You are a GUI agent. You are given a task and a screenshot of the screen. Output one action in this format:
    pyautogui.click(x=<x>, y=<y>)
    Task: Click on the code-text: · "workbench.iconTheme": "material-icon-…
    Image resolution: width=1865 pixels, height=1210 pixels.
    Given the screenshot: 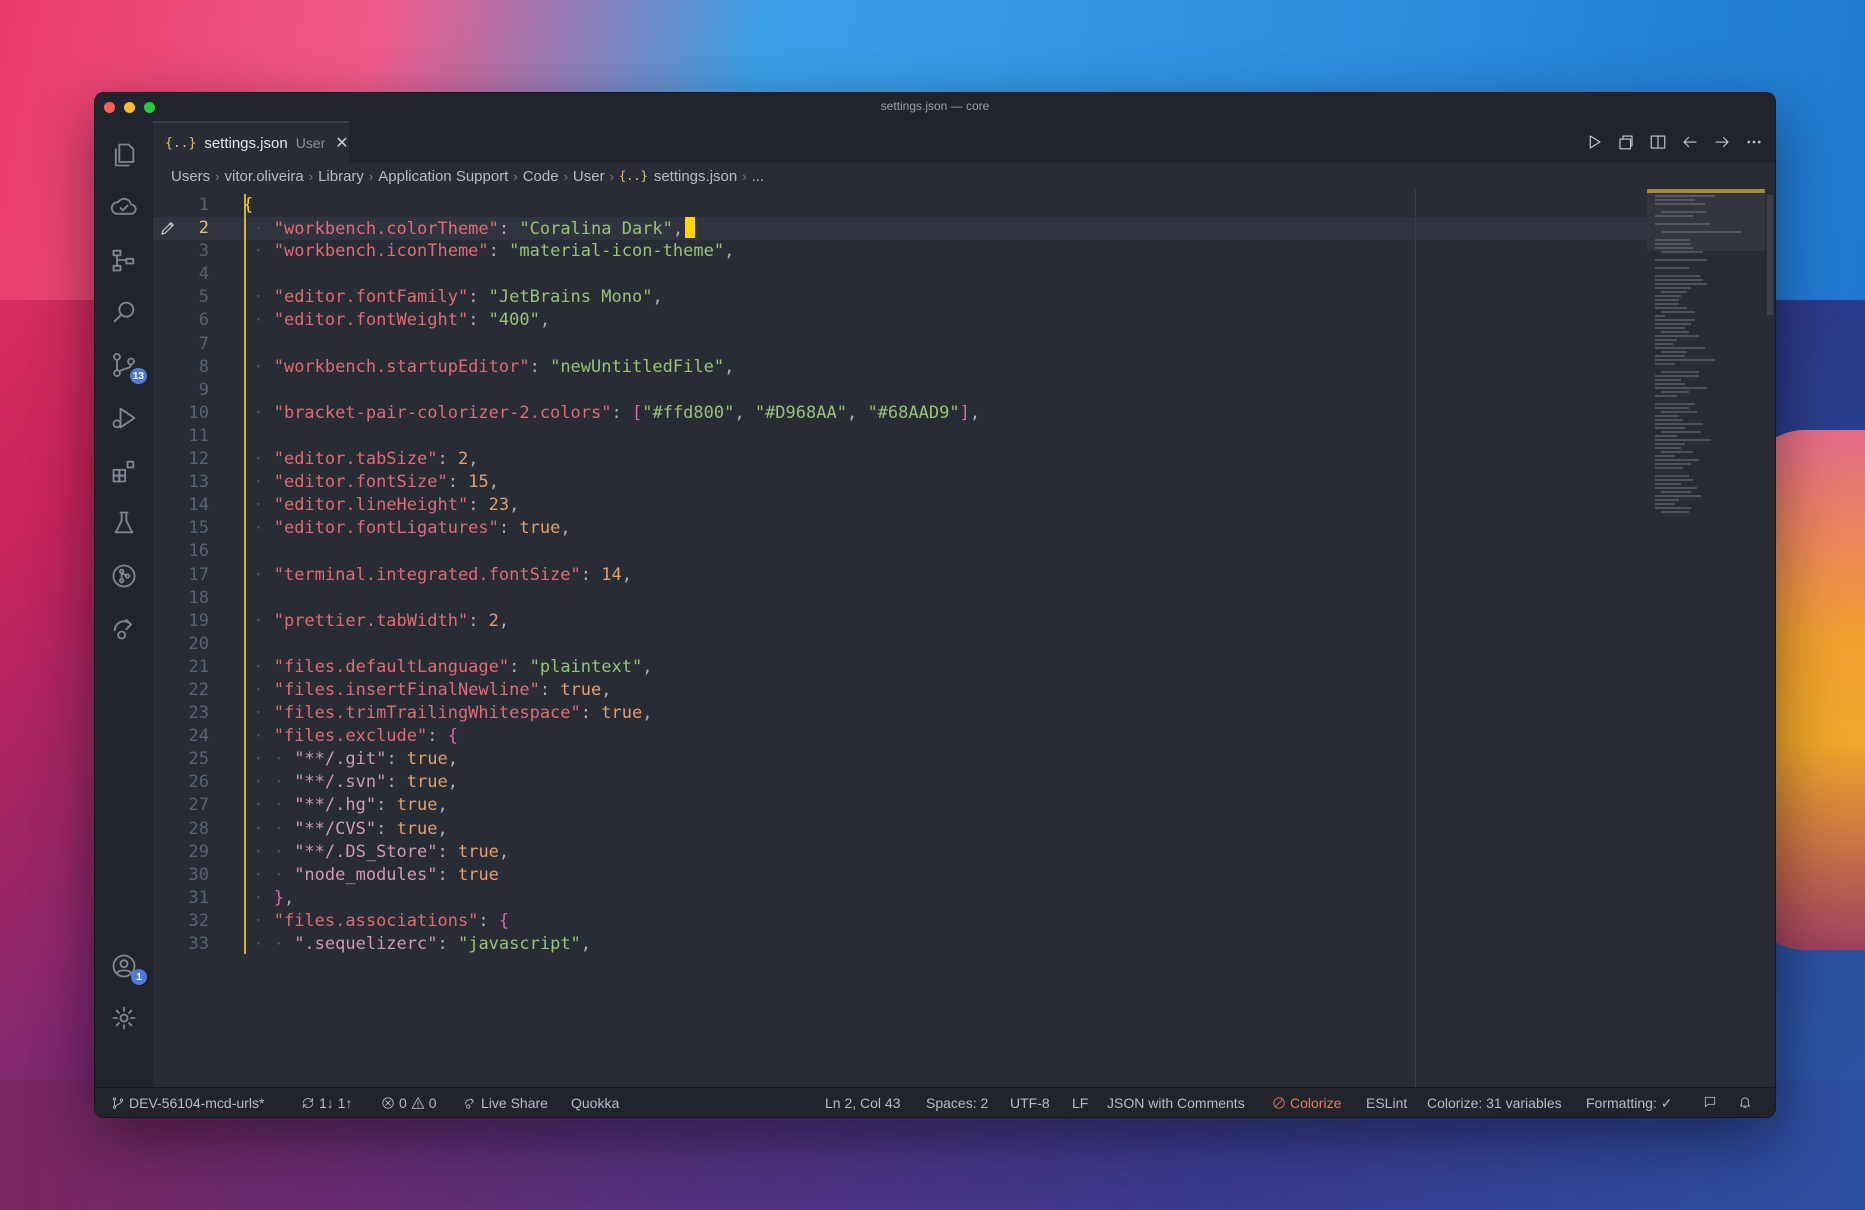 What is the action you would take?
    pyautogui.click(x=488, y=251)
    